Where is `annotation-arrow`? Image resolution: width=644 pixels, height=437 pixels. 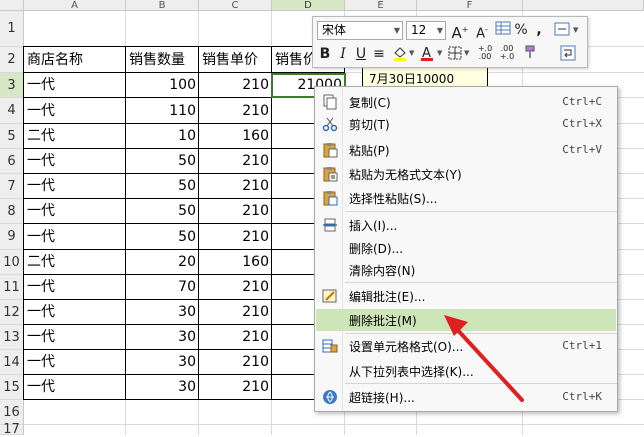 annotation-arrow is located at coordinates (484, 358).